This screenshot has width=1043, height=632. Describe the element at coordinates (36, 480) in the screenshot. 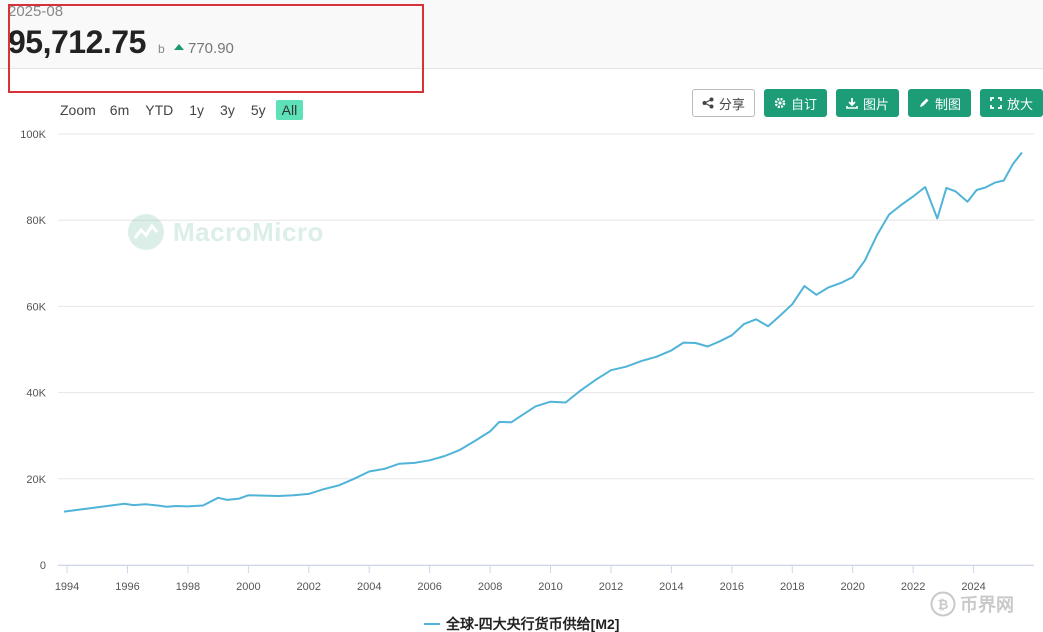

I see `y-tick-label: 20K` at that location.